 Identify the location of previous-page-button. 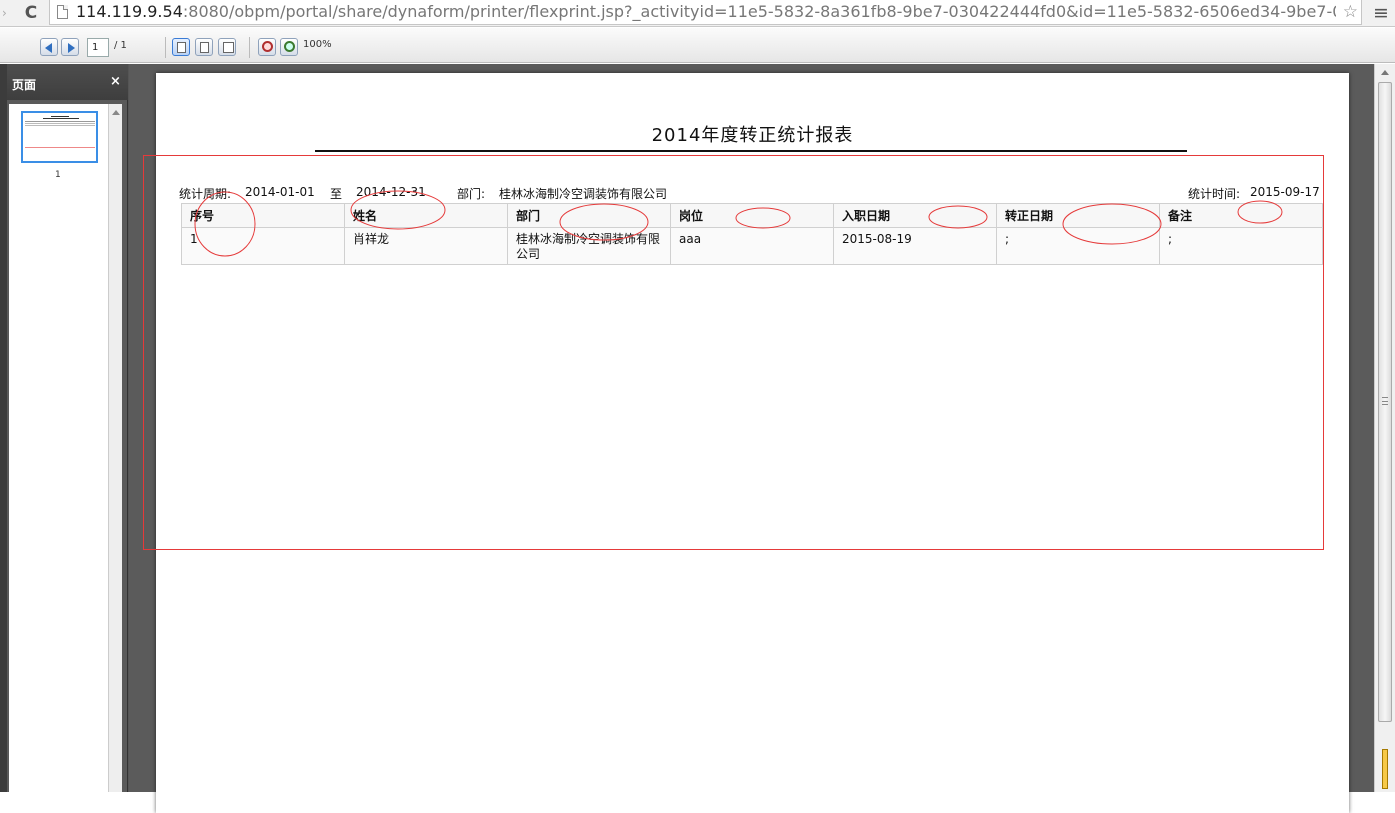
(49, 47).